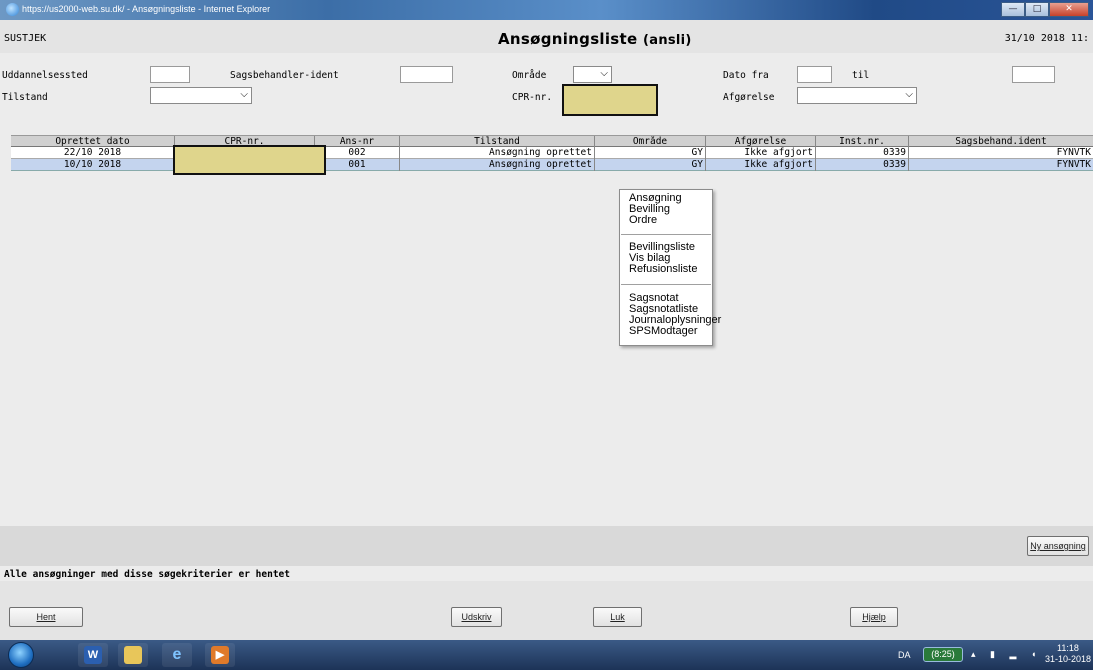  Describe the element at coordinates (1006, 654) in the screenshot. I see `tray-icons: ▴ ▮ ▂ ◖` at that location.